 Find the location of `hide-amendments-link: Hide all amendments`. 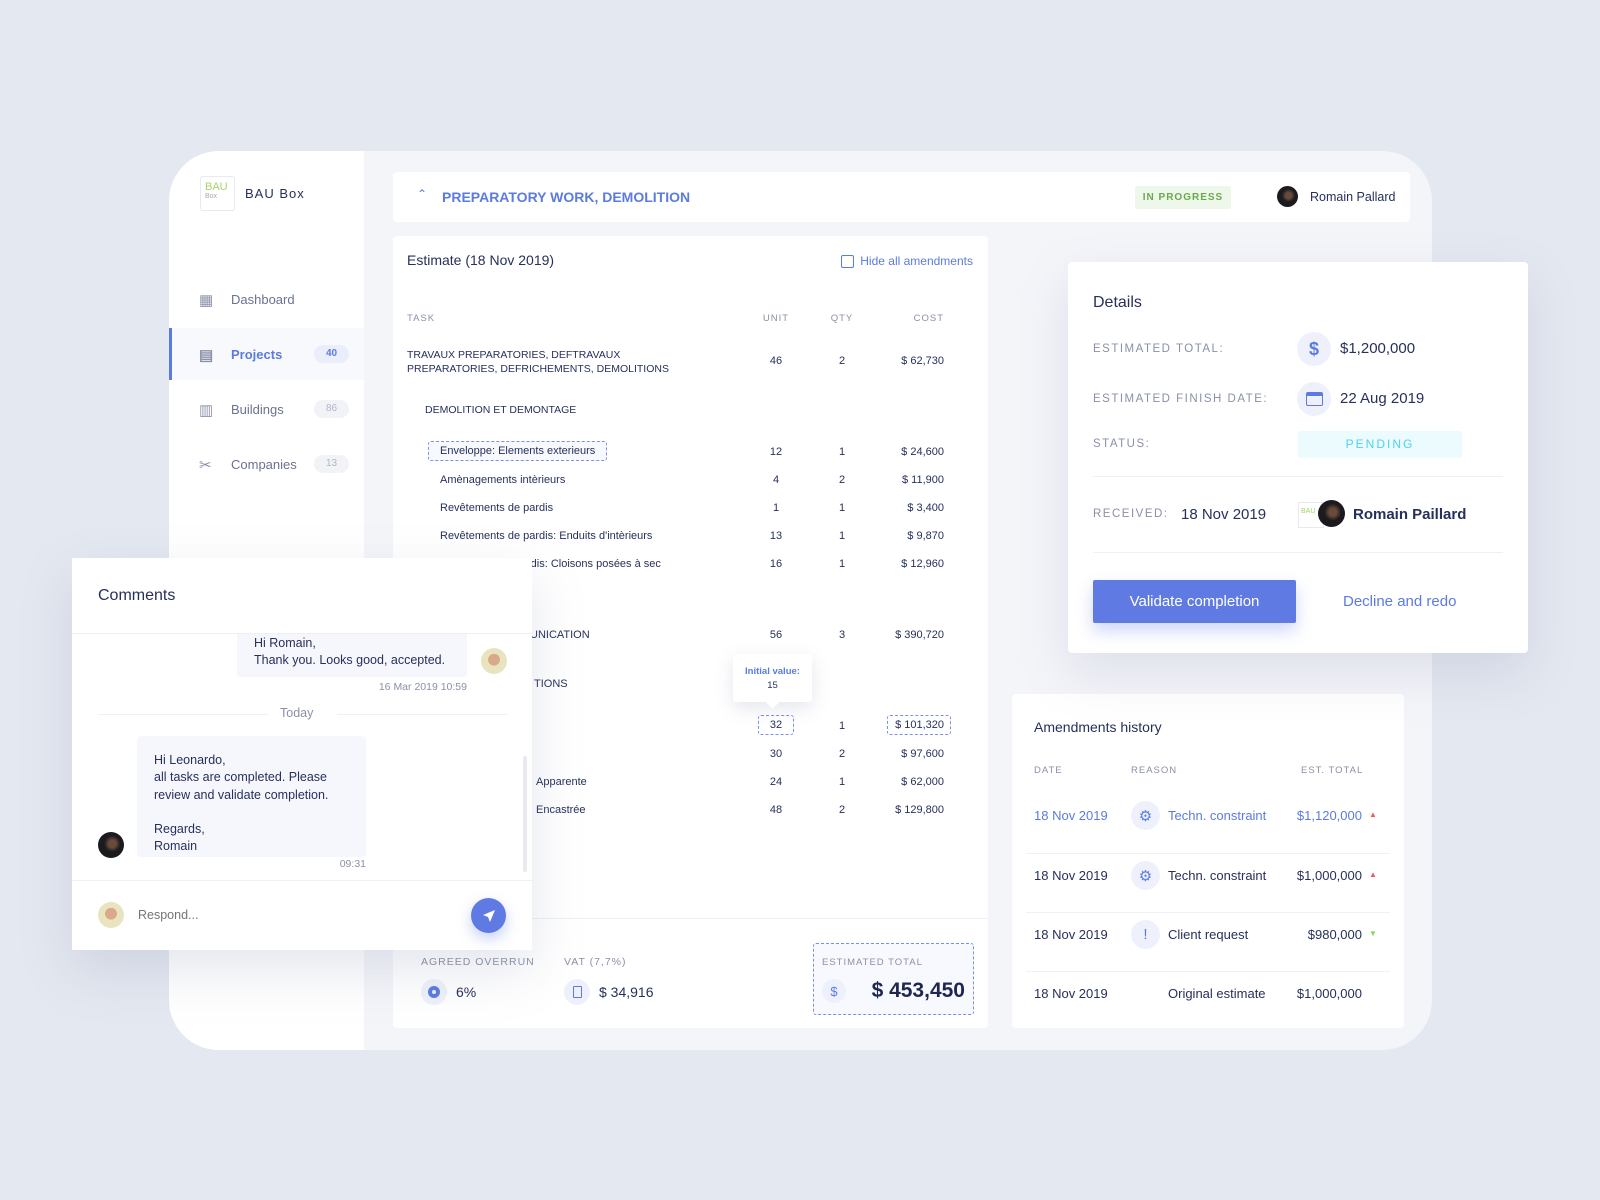

hide-amendments-link: Hide all amendments is located at coordinates (907, 261).